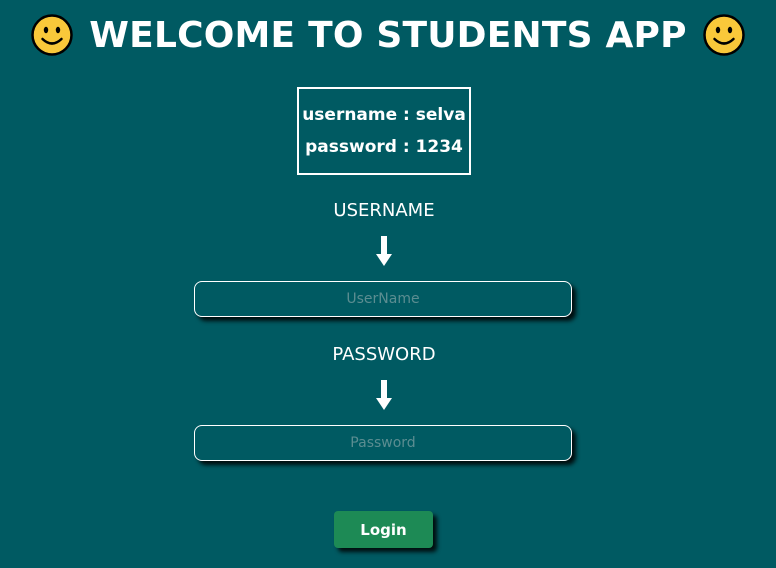 The width and height of the screenshot is (776, 568). I want to click on password-input, so click(383, 443).